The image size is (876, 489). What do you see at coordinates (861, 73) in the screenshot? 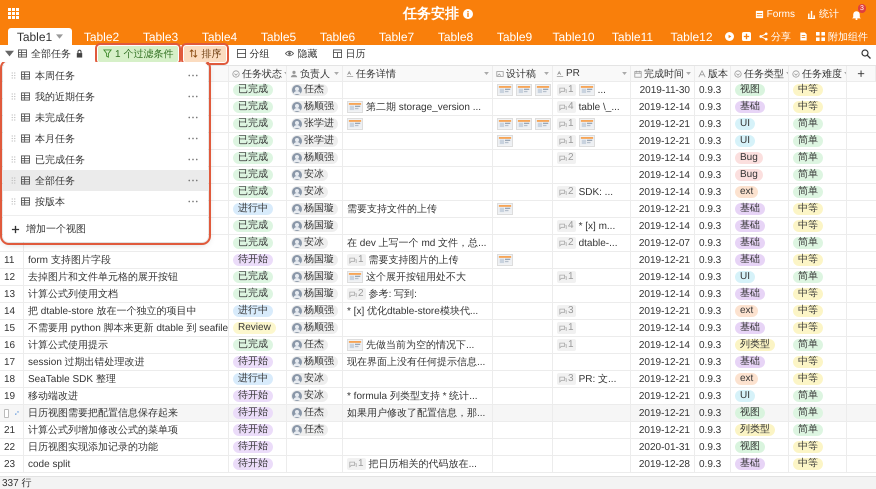
I see `add-column-button: +` at bounding box center [861, 73].